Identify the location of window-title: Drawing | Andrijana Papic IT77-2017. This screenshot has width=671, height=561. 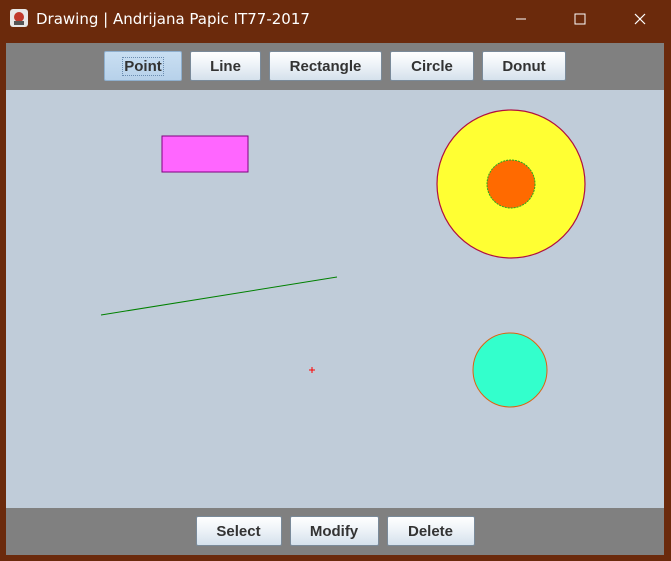
(173, 19).